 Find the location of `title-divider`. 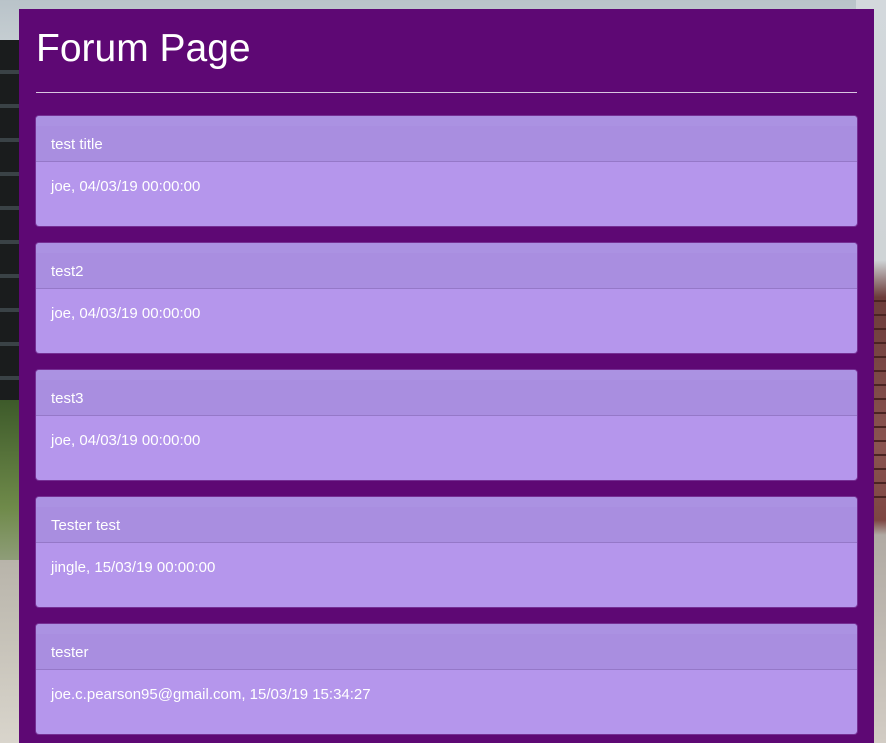

title-divider is located at coordinates (446, 92).